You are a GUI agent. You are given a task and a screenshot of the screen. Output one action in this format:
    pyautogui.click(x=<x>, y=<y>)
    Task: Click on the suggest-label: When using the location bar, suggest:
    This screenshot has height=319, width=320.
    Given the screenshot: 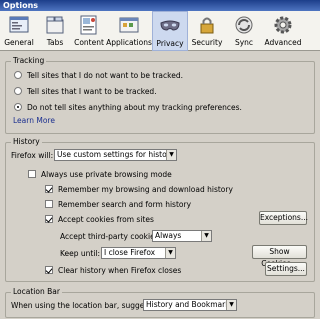 What is the action you would take?
    pyautogui.click(x=82, y=305)
    